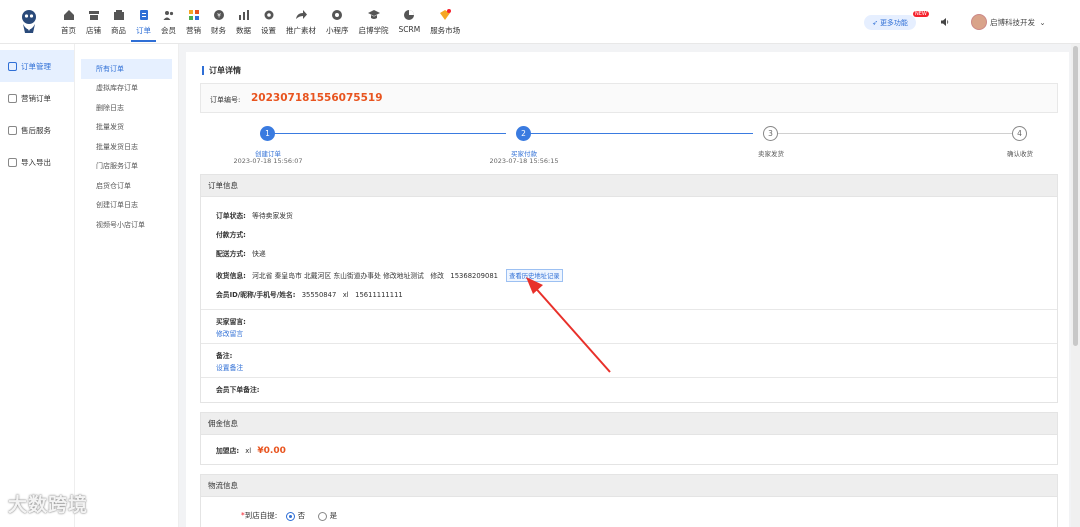  What do you see at coordinates (629, 98) in the screenshot?
I see `order-number-box: 订单编号: 202307181556075519` at bounding box center [629, 98].